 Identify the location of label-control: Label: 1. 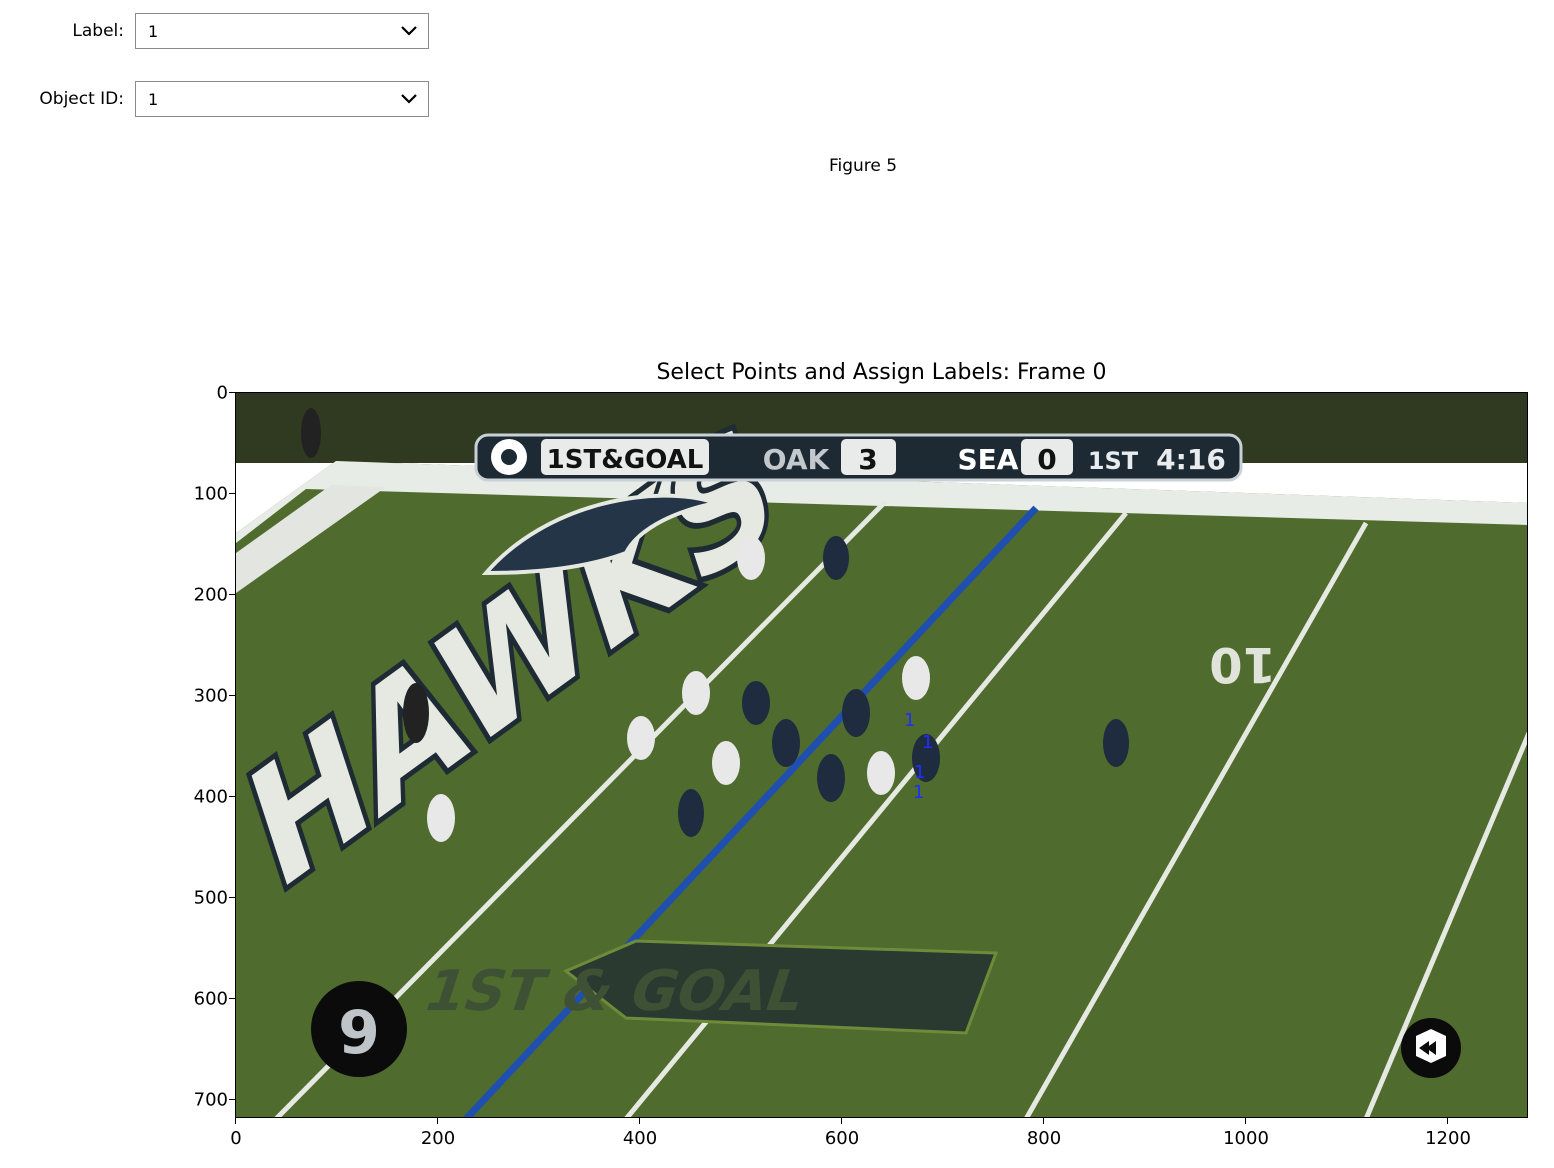
(214, 31).